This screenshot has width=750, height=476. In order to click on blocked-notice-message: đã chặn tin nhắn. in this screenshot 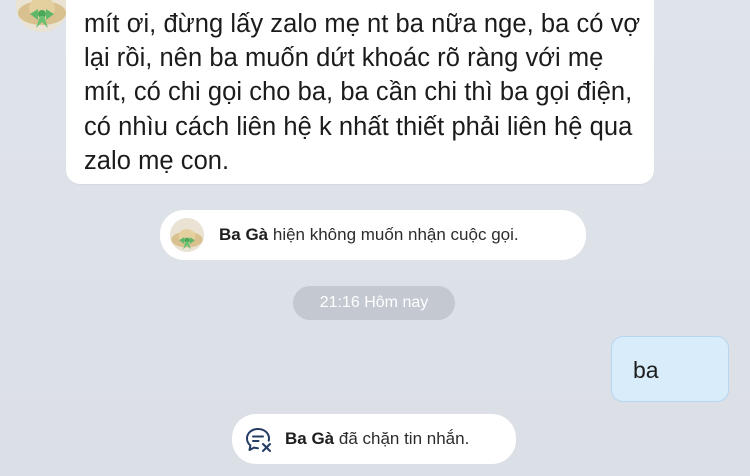, I will do `click(402, 438)`.